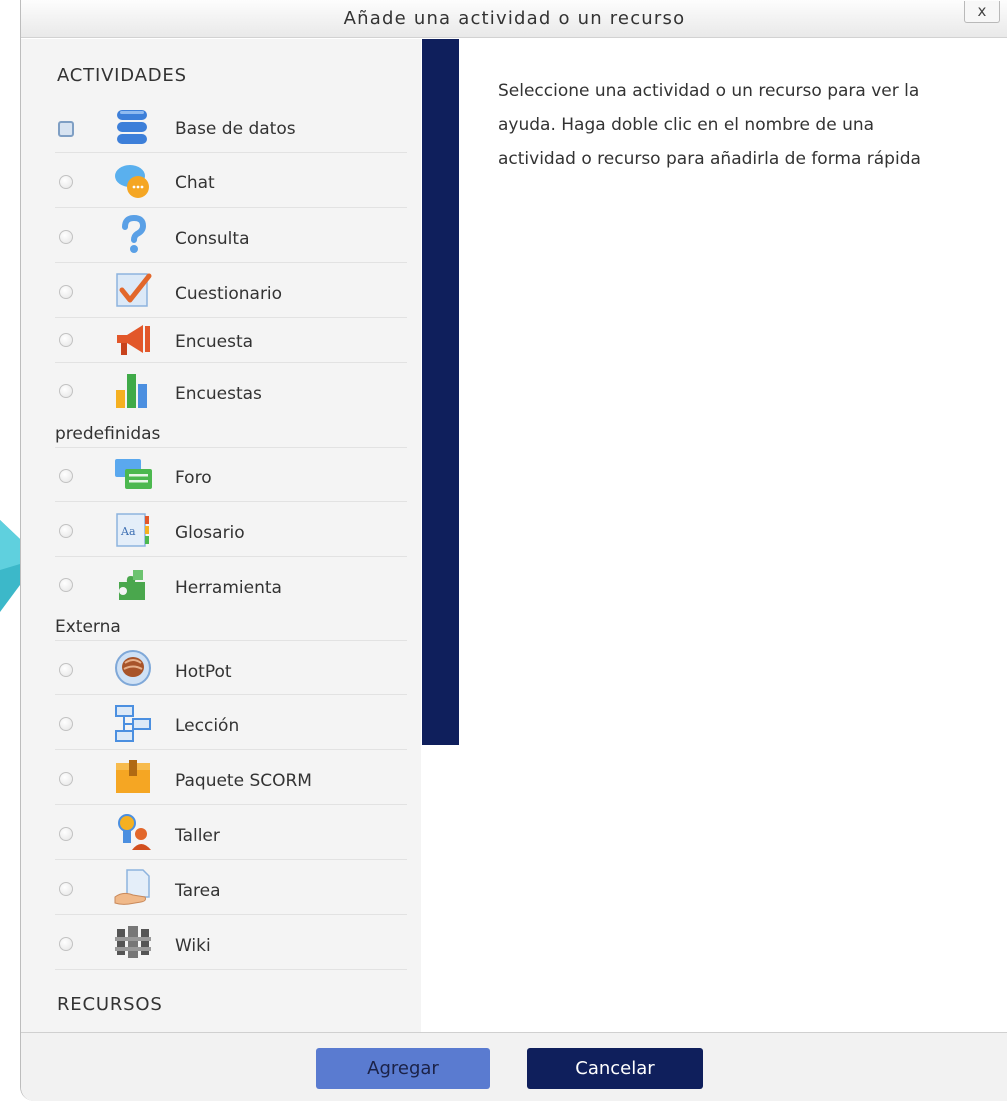 This screenshot has width=1007, height=1101. Describe the element at coordinates (197, 836) in the screenshot. I see `option-label: Taller` at that location.